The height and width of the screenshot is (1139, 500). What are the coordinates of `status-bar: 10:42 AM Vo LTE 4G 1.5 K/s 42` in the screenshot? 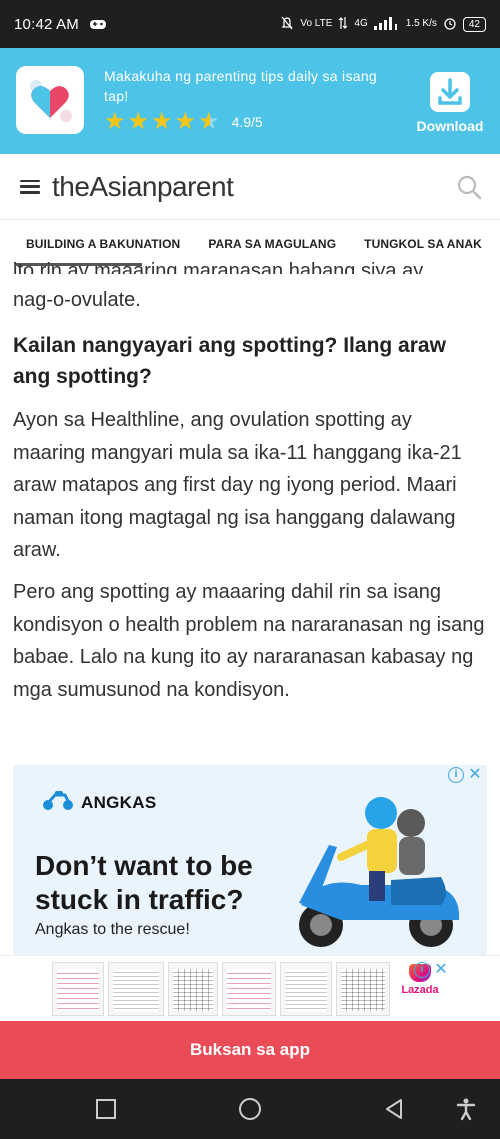 It's located at (250, 24).